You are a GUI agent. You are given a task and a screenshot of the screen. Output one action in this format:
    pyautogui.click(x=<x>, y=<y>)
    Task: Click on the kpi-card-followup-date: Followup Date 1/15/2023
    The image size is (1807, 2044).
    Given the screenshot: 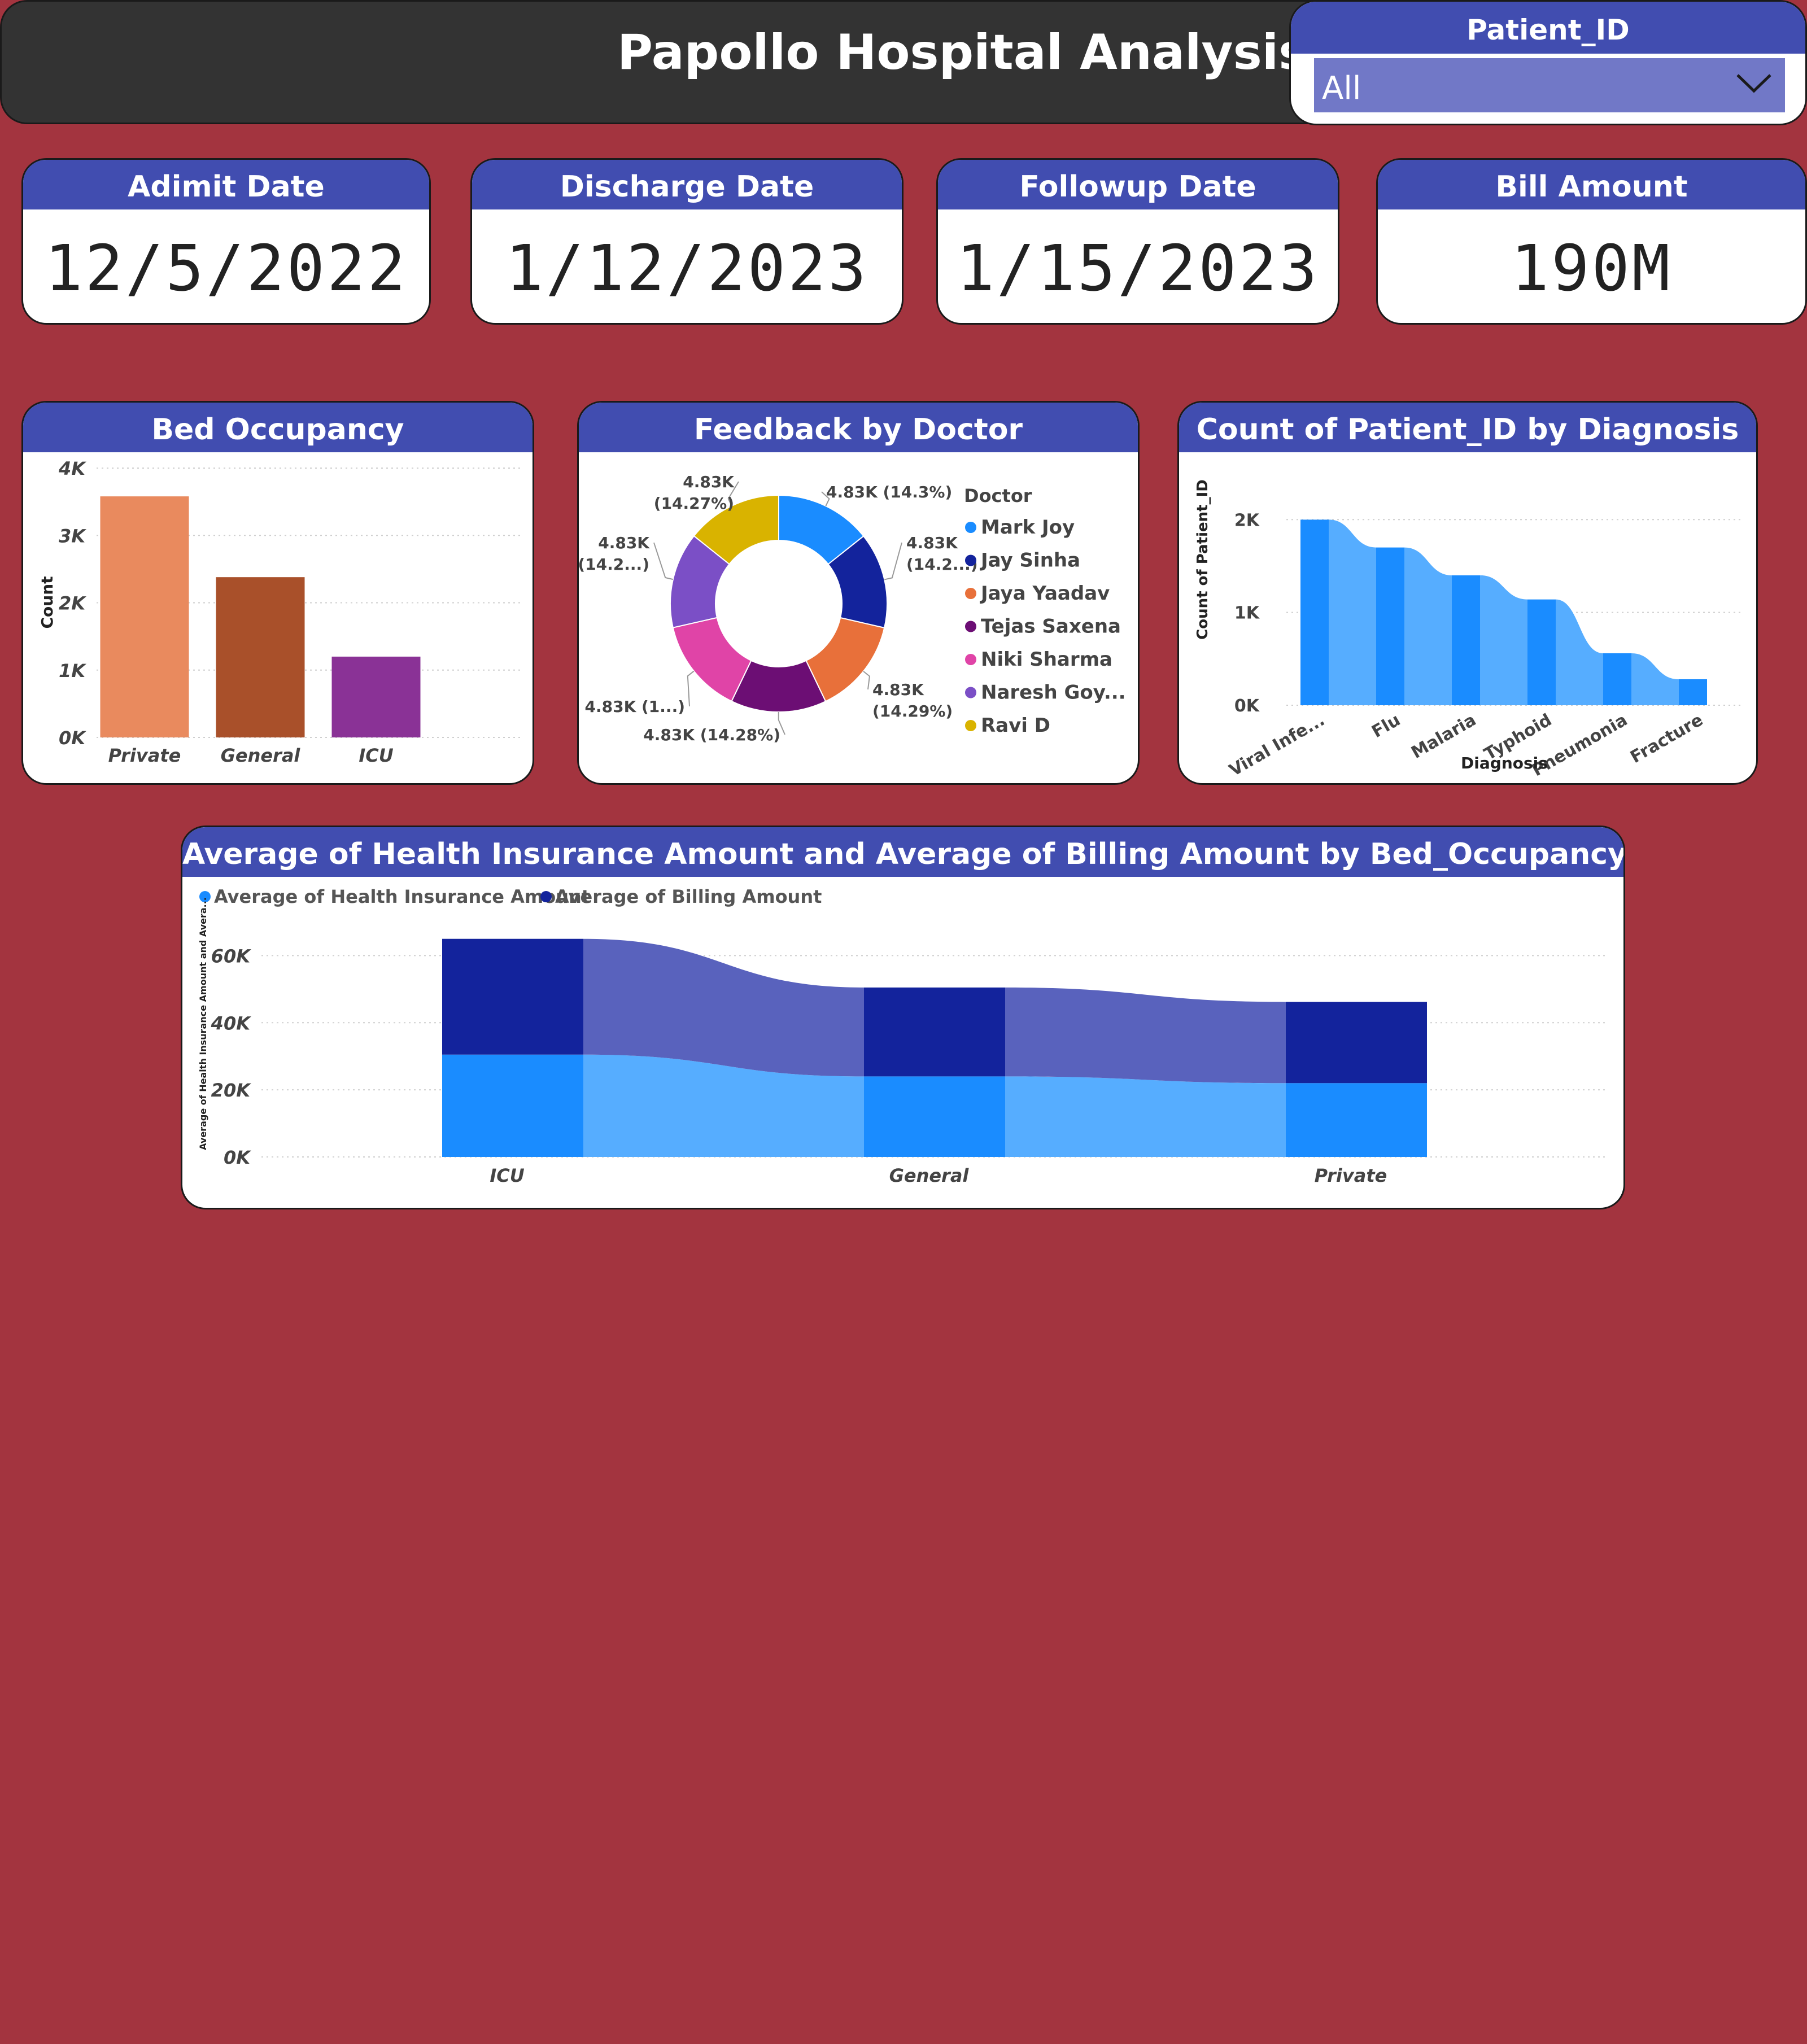 What is the action you would take?
    pyautogui.click(x=1137, y=242)
    